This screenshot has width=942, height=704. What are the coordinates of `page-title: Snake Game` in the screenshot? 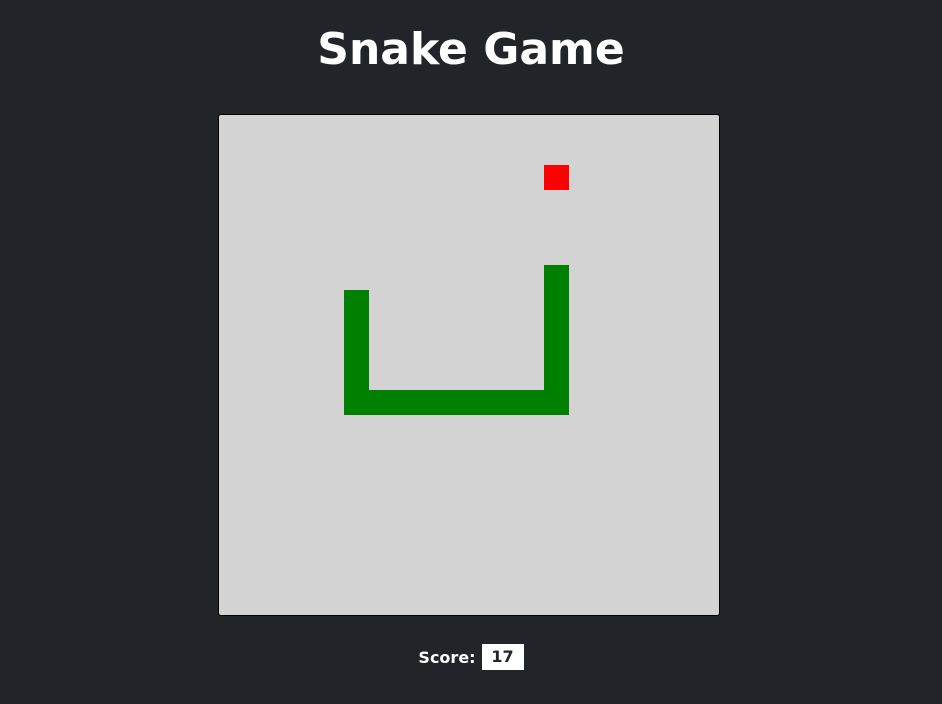 It's located at (471, 49).